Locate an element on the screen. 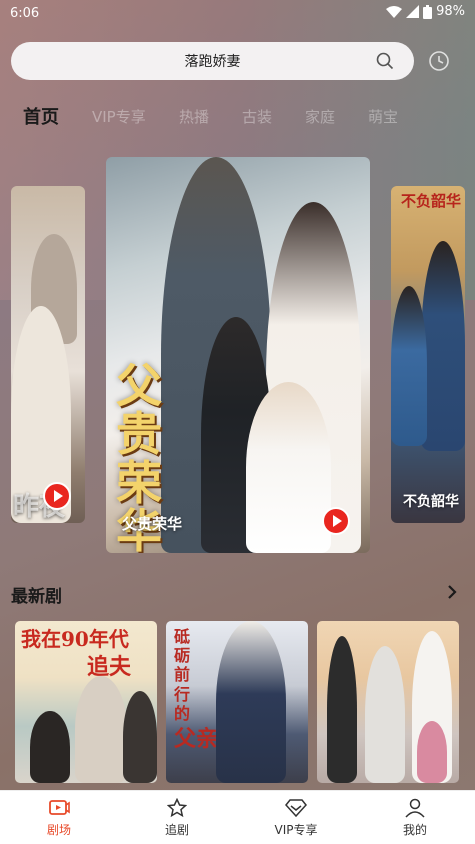 This screenshot has height=844, width=475. tab-home: 首页 is located at coordinates (41, 116).